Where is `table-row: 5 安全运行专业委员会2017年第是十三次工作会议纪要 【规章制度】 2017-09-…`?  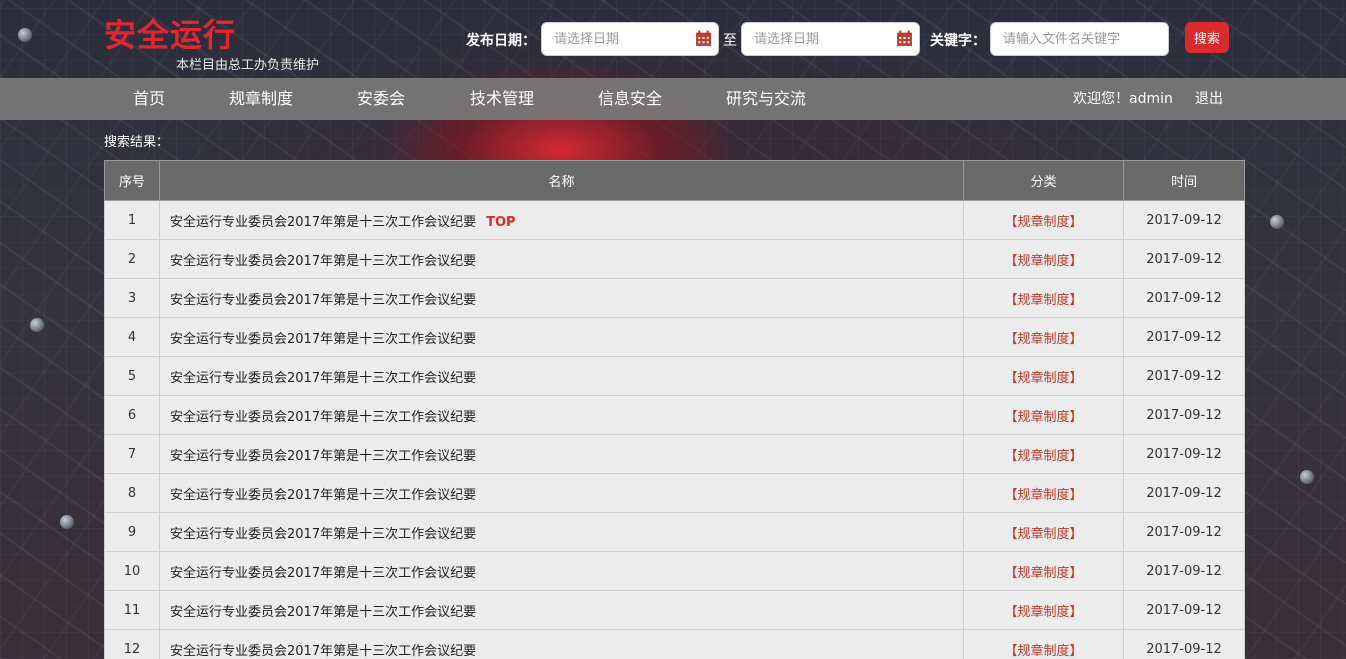
table-row: 5 安全运行专业委员会2017年第是十三次工作会议纪要 【规章制度】 2017-09-… is located at coordinates (674, 376).